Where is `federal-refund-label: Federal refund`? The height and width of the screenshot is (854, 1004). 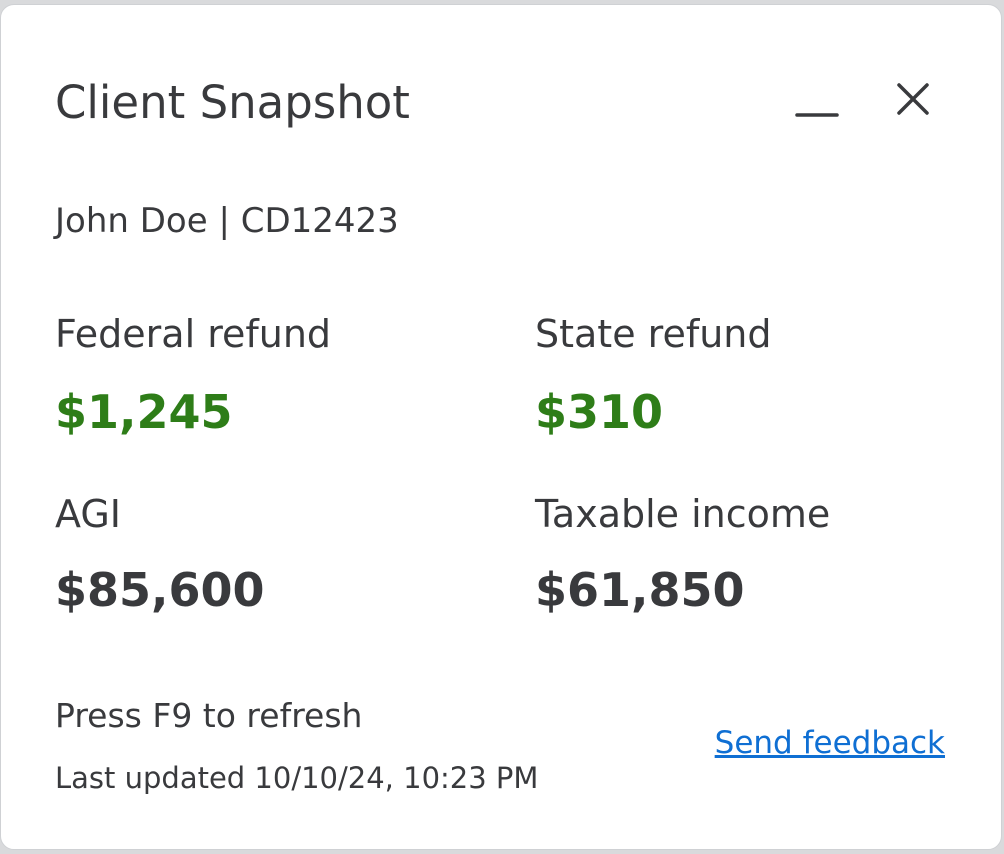 federal-refund-label: Federal refund is located at coordinates (193, 334).